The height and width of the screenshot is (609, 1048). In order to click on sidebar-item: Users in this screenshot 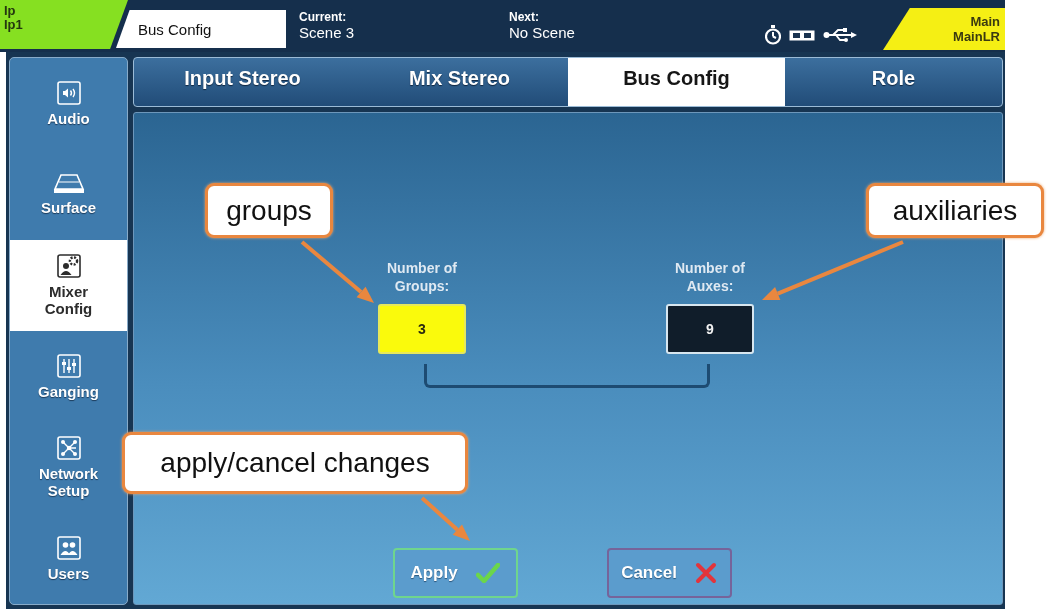, I will do `click(68, 558)`.